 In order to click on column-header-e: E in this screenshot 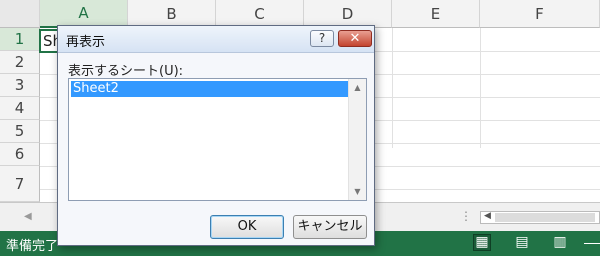, I will do `click(436, 14)`.